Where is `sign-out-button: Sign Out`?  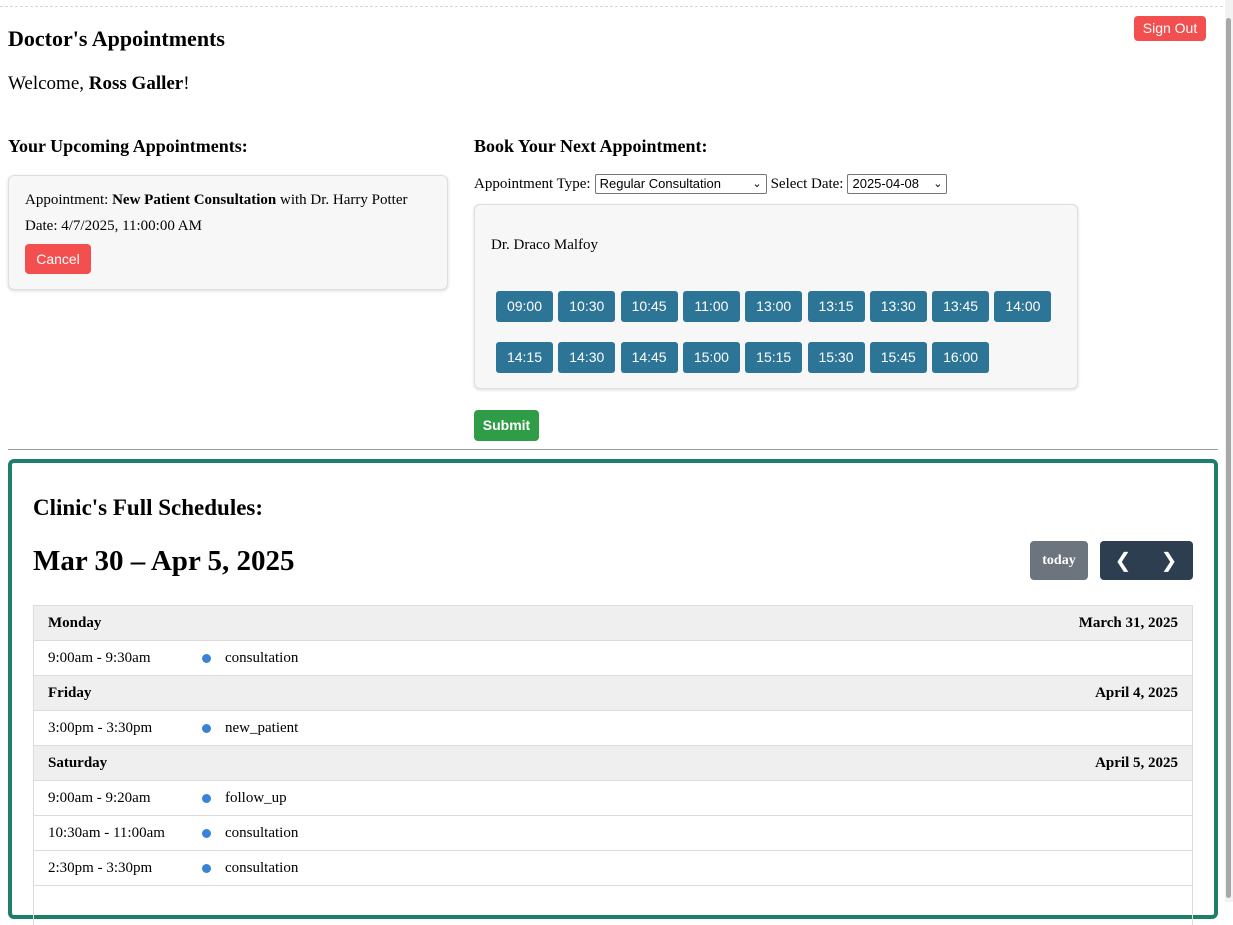
sign-out-button: Sign Out is located at coordinates (1170, 28).